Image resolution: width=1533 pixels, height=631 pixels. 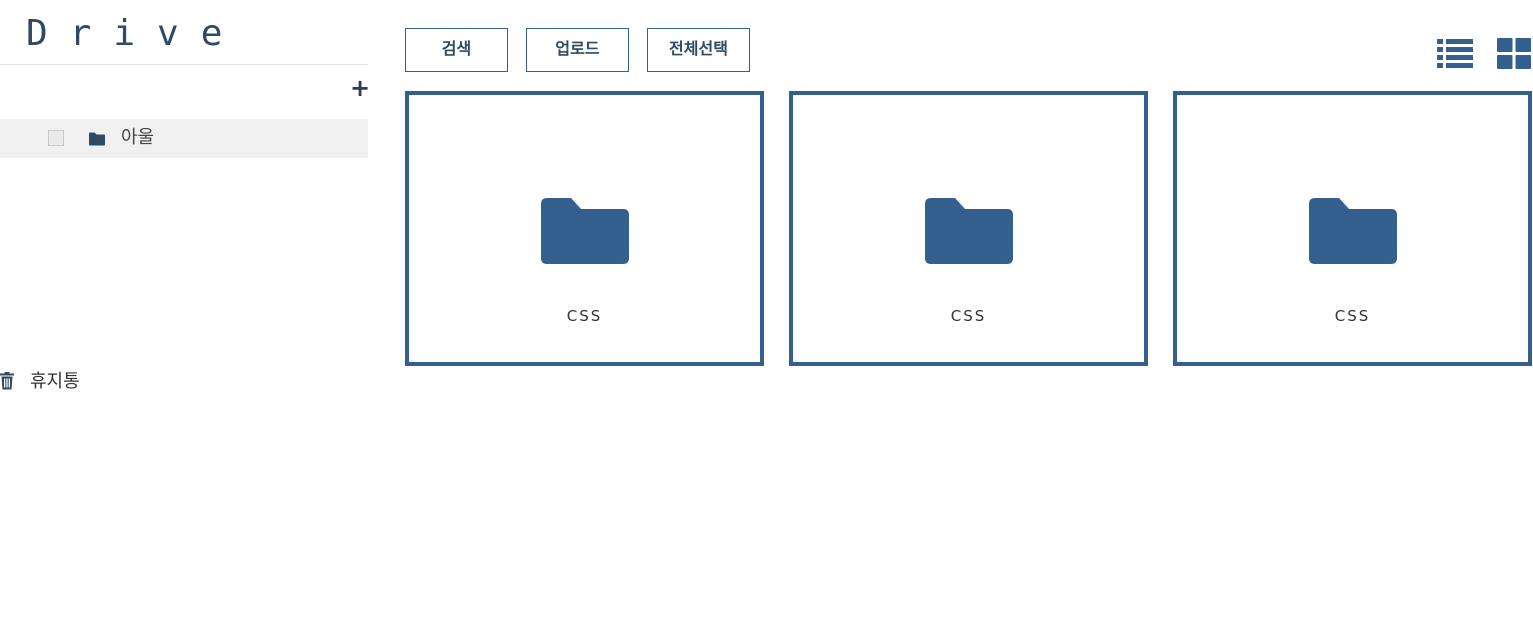 What do you see at coordinates (698, 50) in the screenshot?
I see `select-all-button: 전체선택` at bounding box center [698, 50].